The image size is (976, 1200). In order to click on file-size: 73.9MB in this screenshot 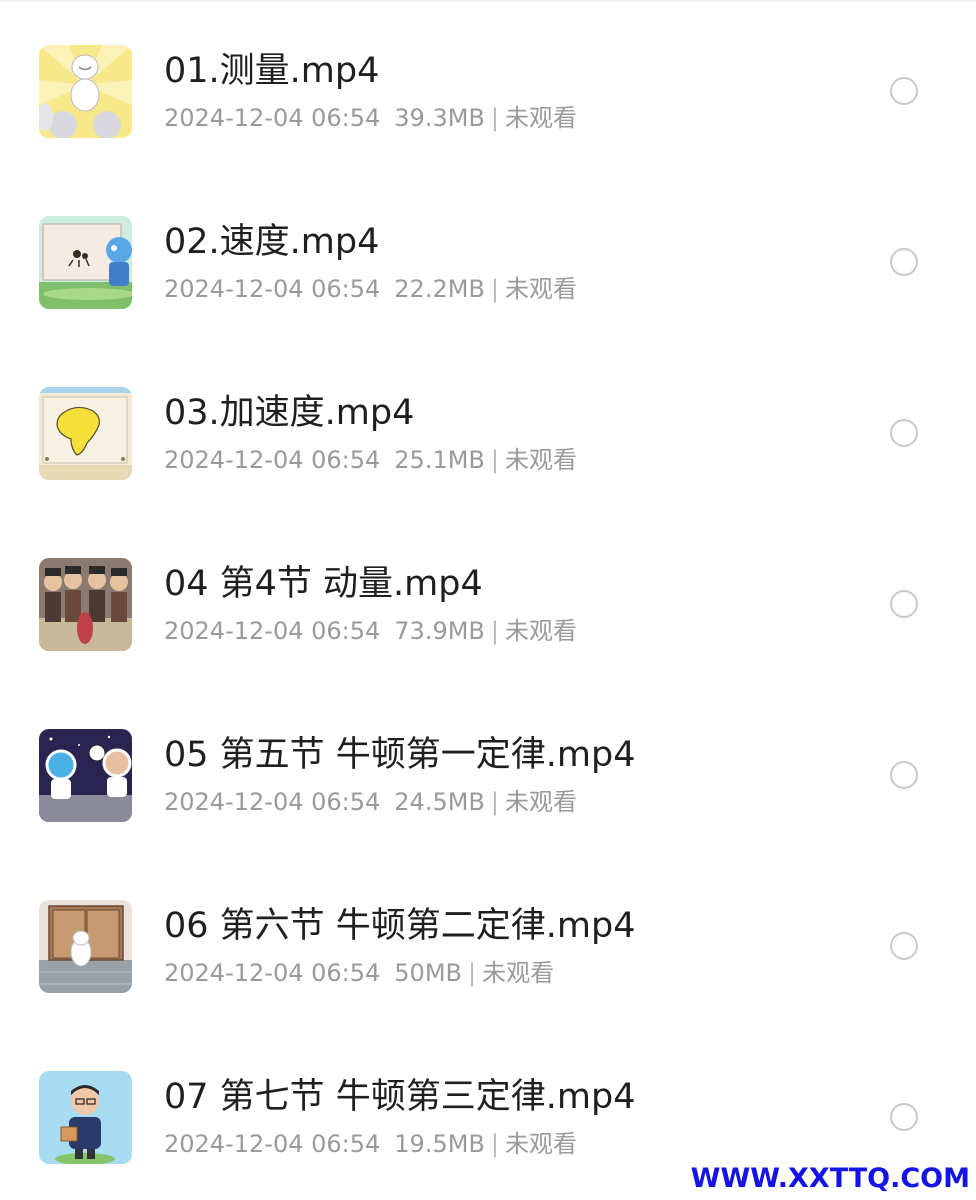, I will do `click(439, 631)`.